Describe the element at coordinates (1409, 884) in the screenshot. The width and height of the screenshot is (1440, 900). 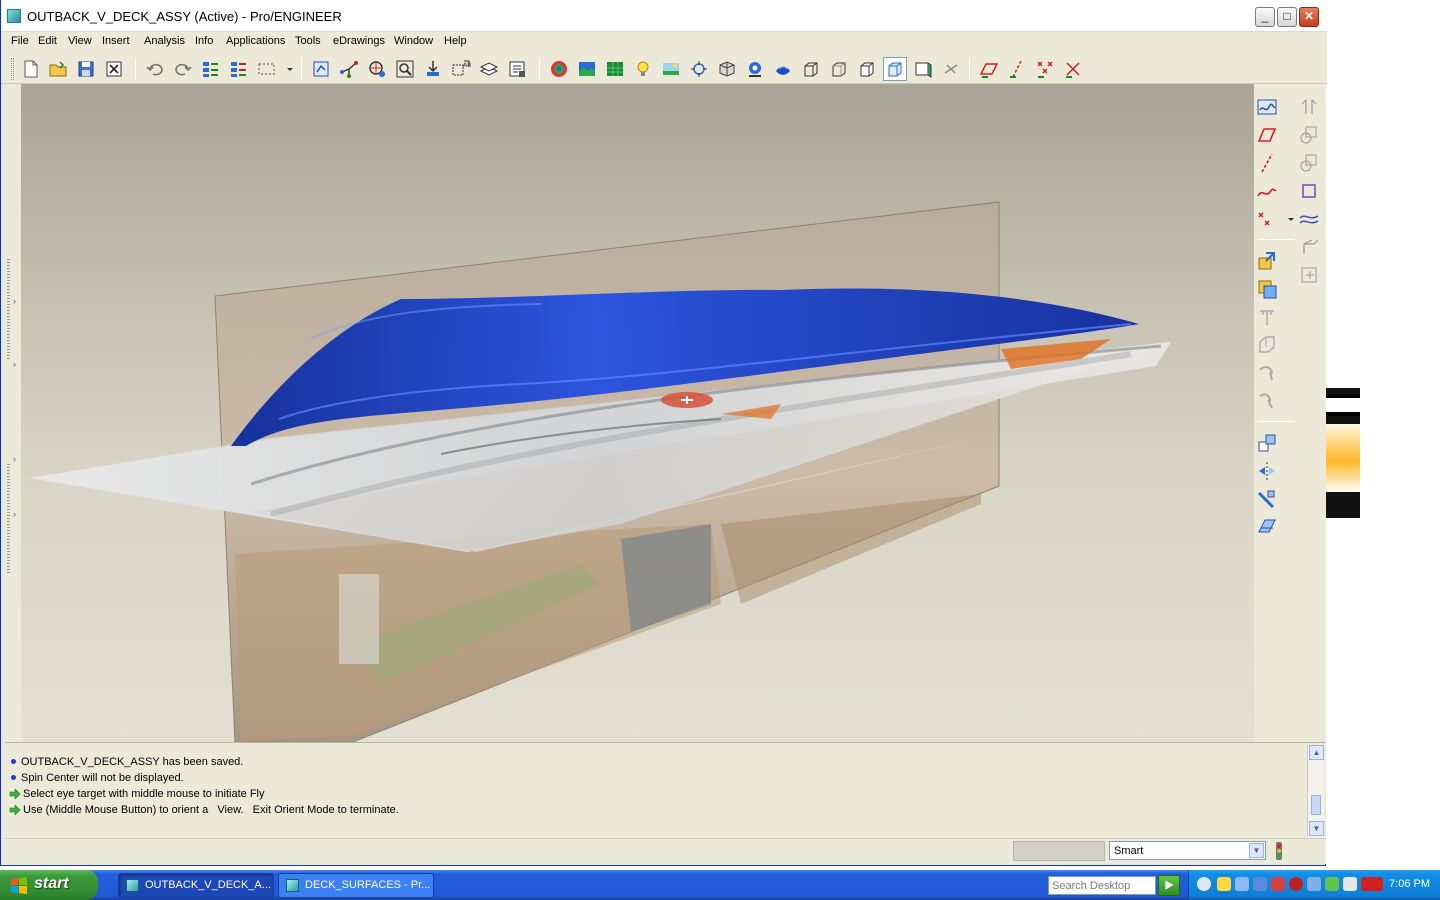
I see `clock: 7:06 PM` at that location.